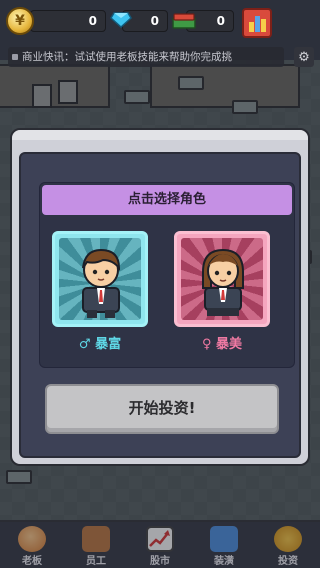 The width and height of the screenshot is (320, 568). What do you see at coordinates (92, 21) in the screenshot?
I see `coin-value: 0` at bounding box center [92, 21].